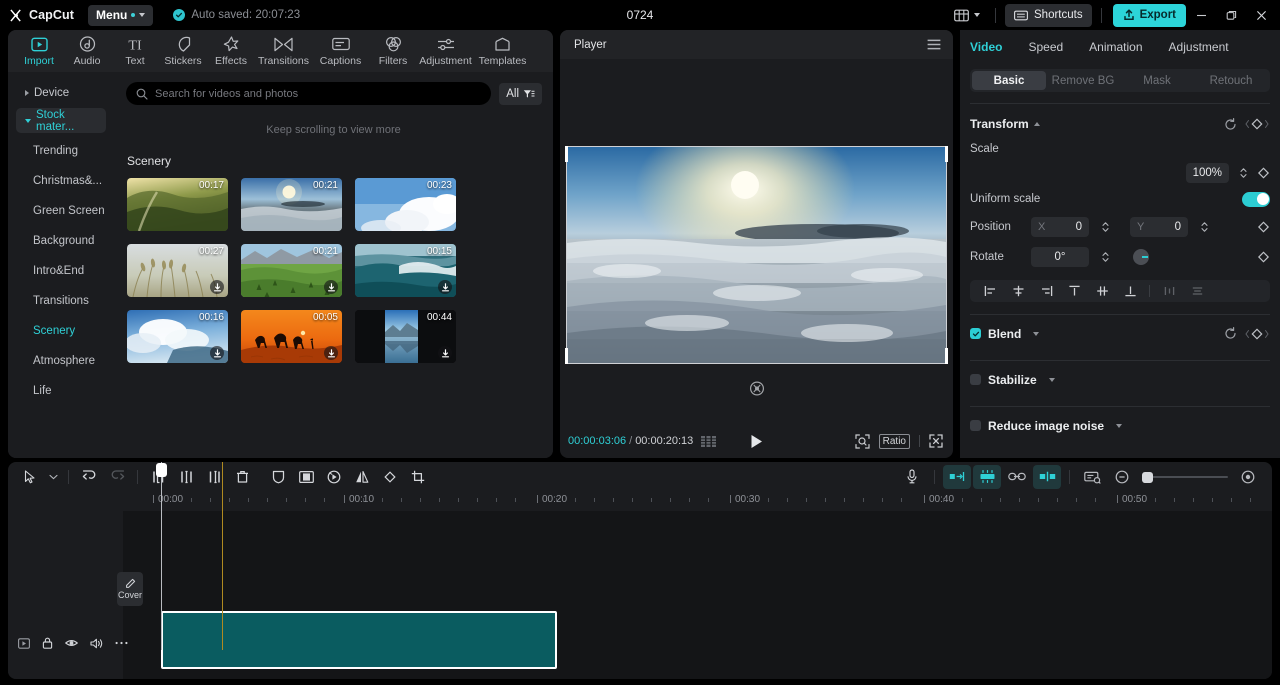 This screenshot has width=1280, height=685. I want to click on split-right-icon, so click(214, 477).